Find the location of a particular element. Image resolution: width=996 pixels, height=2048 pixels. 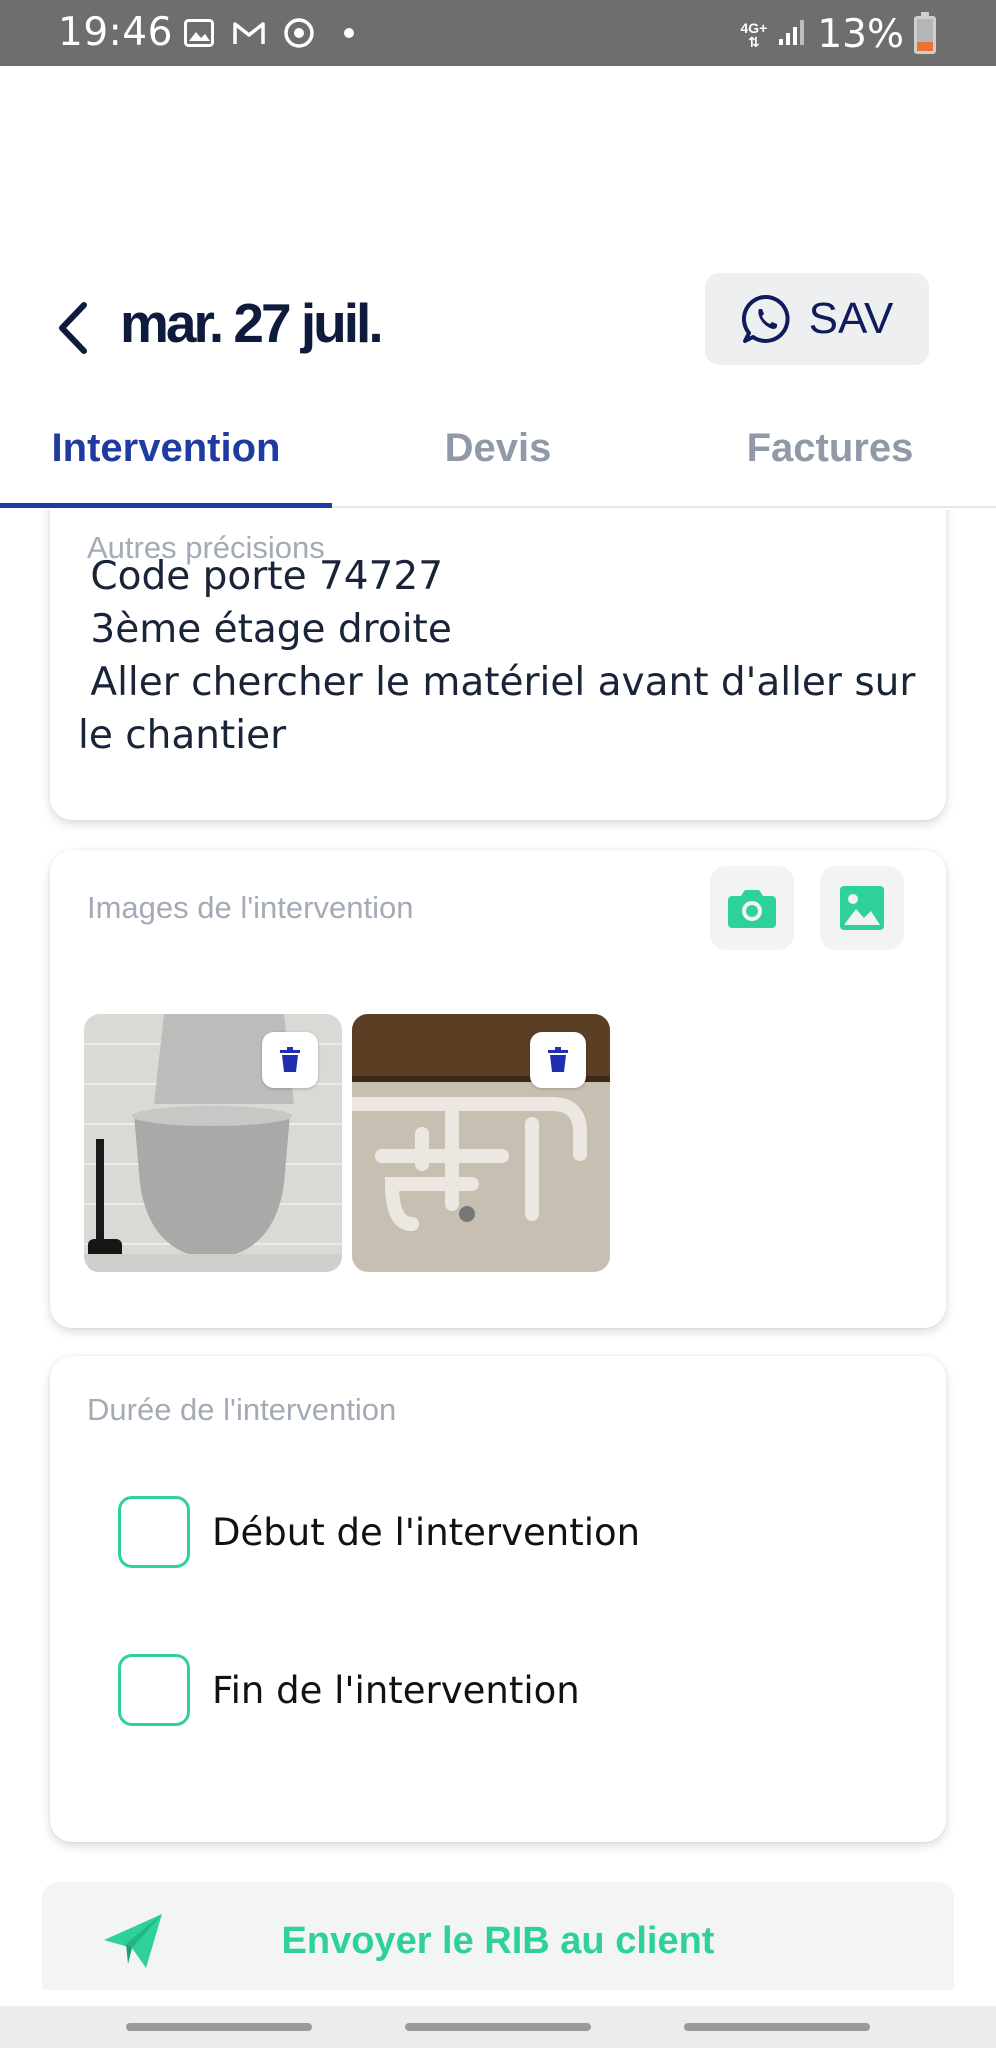

battery-percent: 13% is located at coordinates (860, 34).